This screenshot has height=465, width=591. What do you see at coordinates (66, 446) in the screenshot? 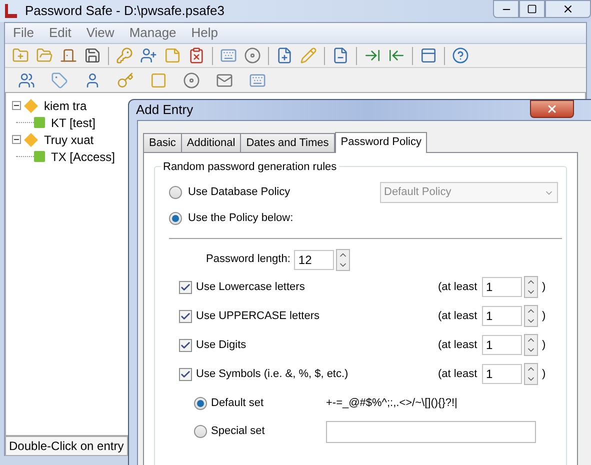
I see `status-text: Double-Click on entry` at bounding box center [66, 446].